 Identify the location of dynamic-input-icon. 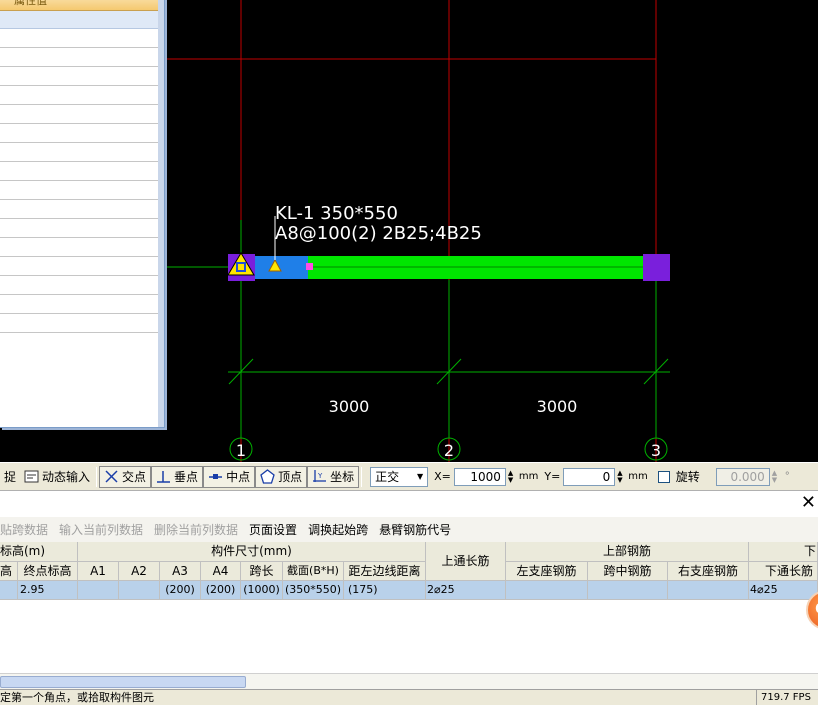
(31, 476).